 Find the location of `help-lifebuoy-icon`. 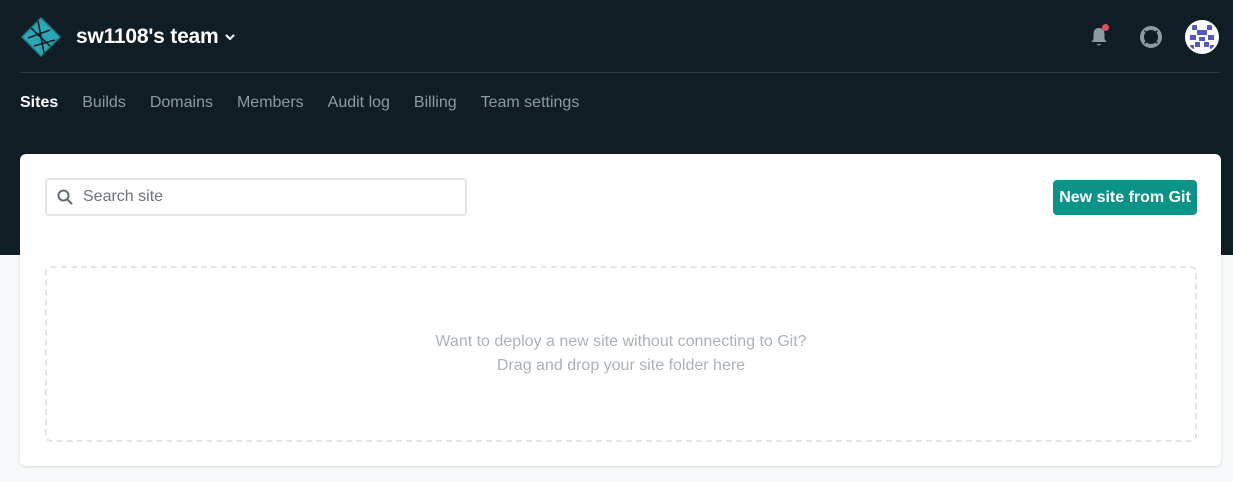

help-lifebuoy-icon is located at coordinates (1151, 37).